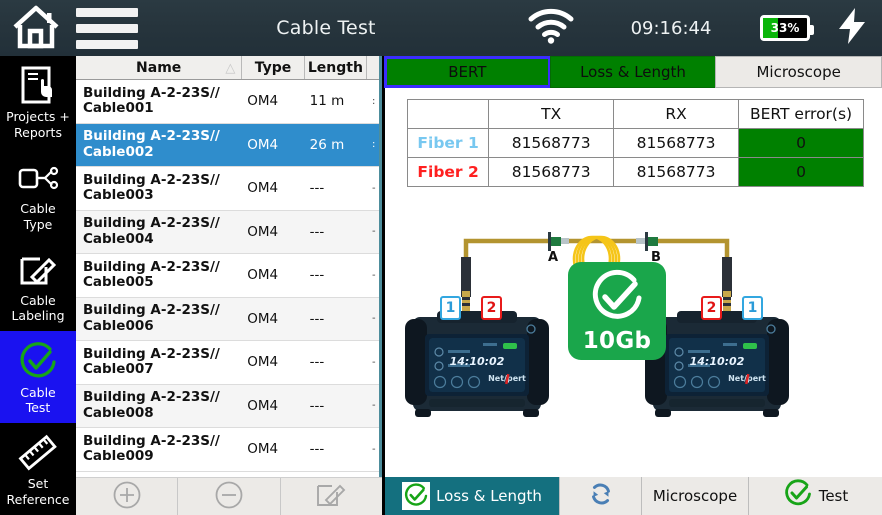 The width and height of the screenshot is (882, 515). Describe the element at coordinates (711, 308) in the screenshot. I see `right-device-port-2-badge: 2` at that location.